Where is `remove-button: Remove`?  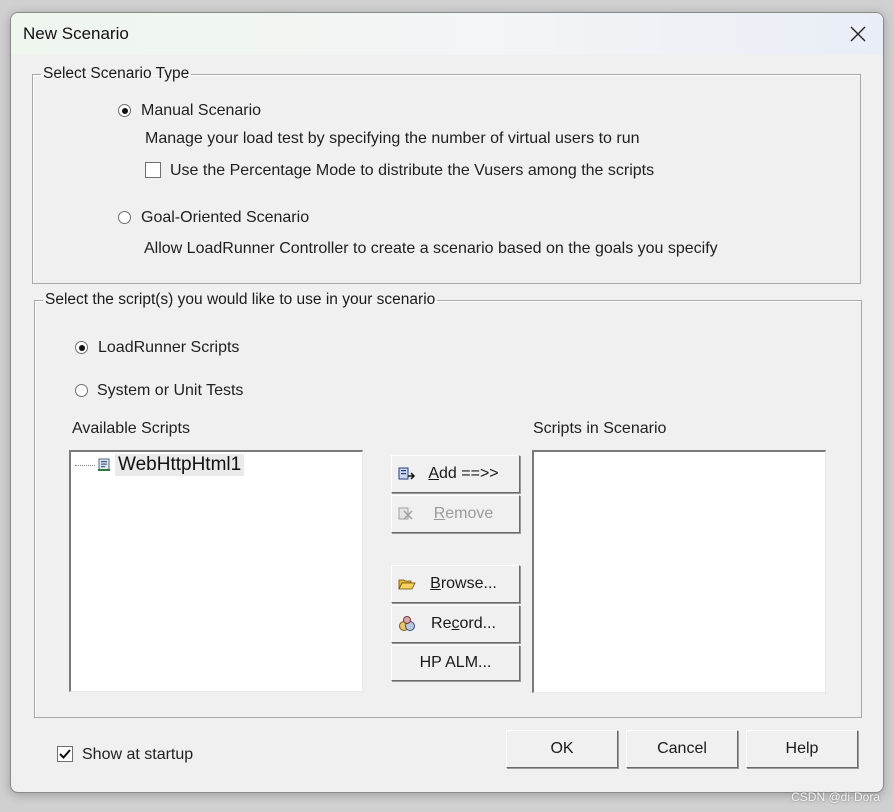
remove-button: Remove is located at coordinates (455, 514).